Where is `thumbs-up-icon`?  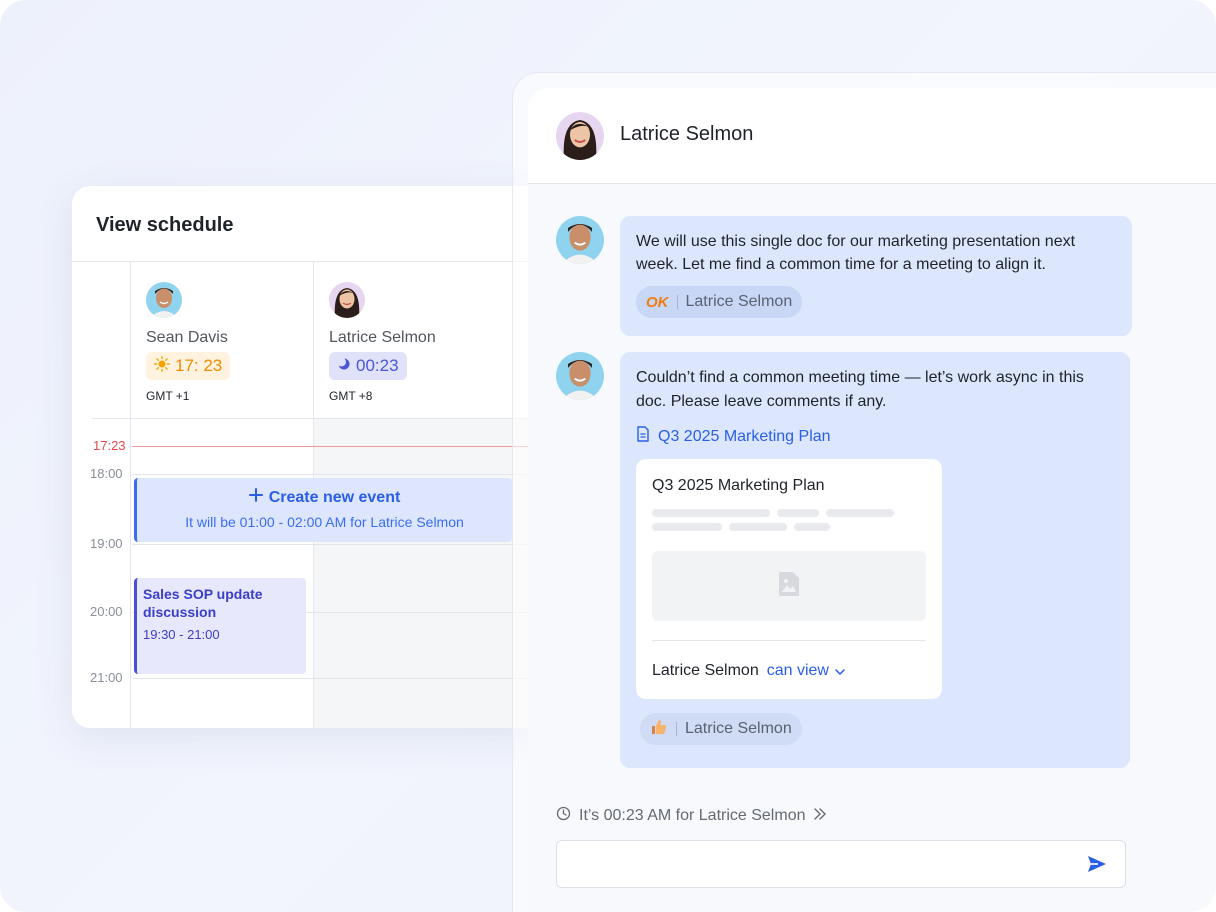 thumbs-up-icon is located at coordinates (659, 729).